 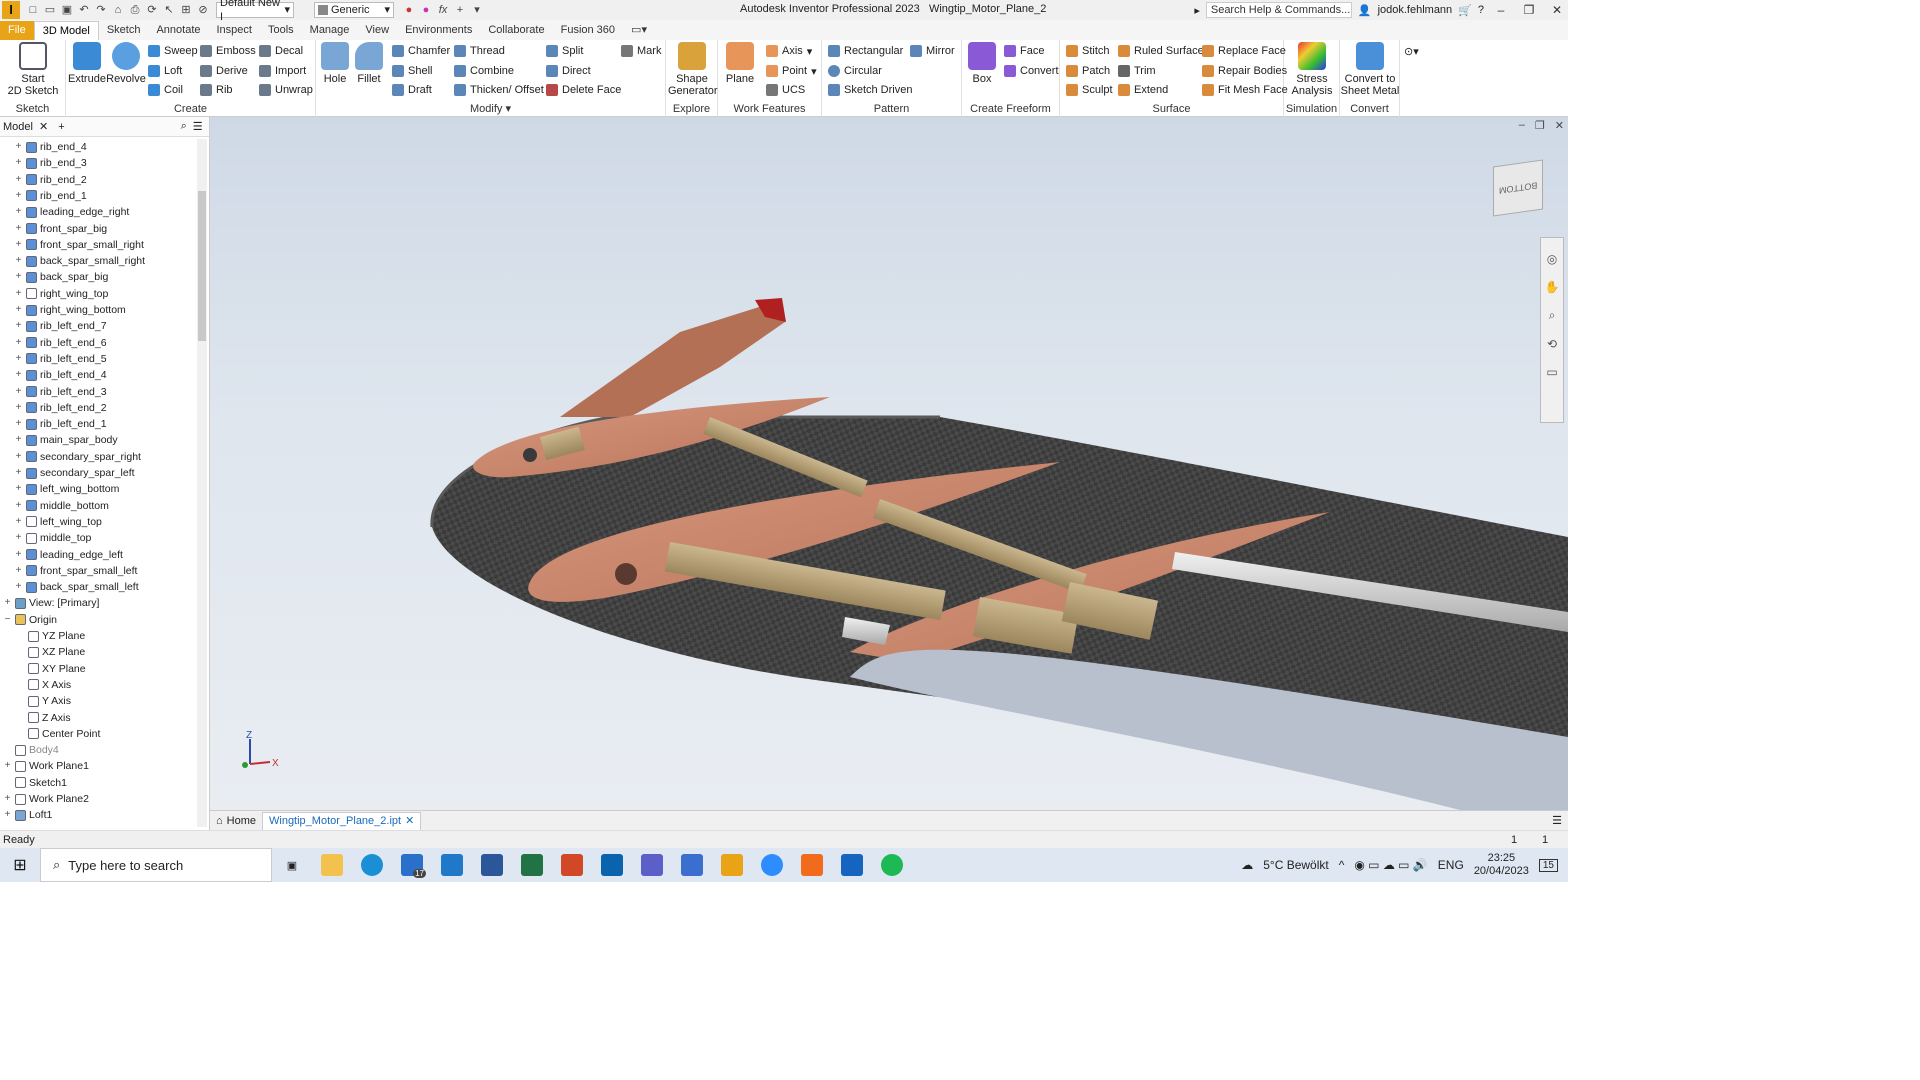 What do you see at coordinates (43, 718) in the screenshot?
I see `tree-node: Z Axis` at bounding box center [43, 718].